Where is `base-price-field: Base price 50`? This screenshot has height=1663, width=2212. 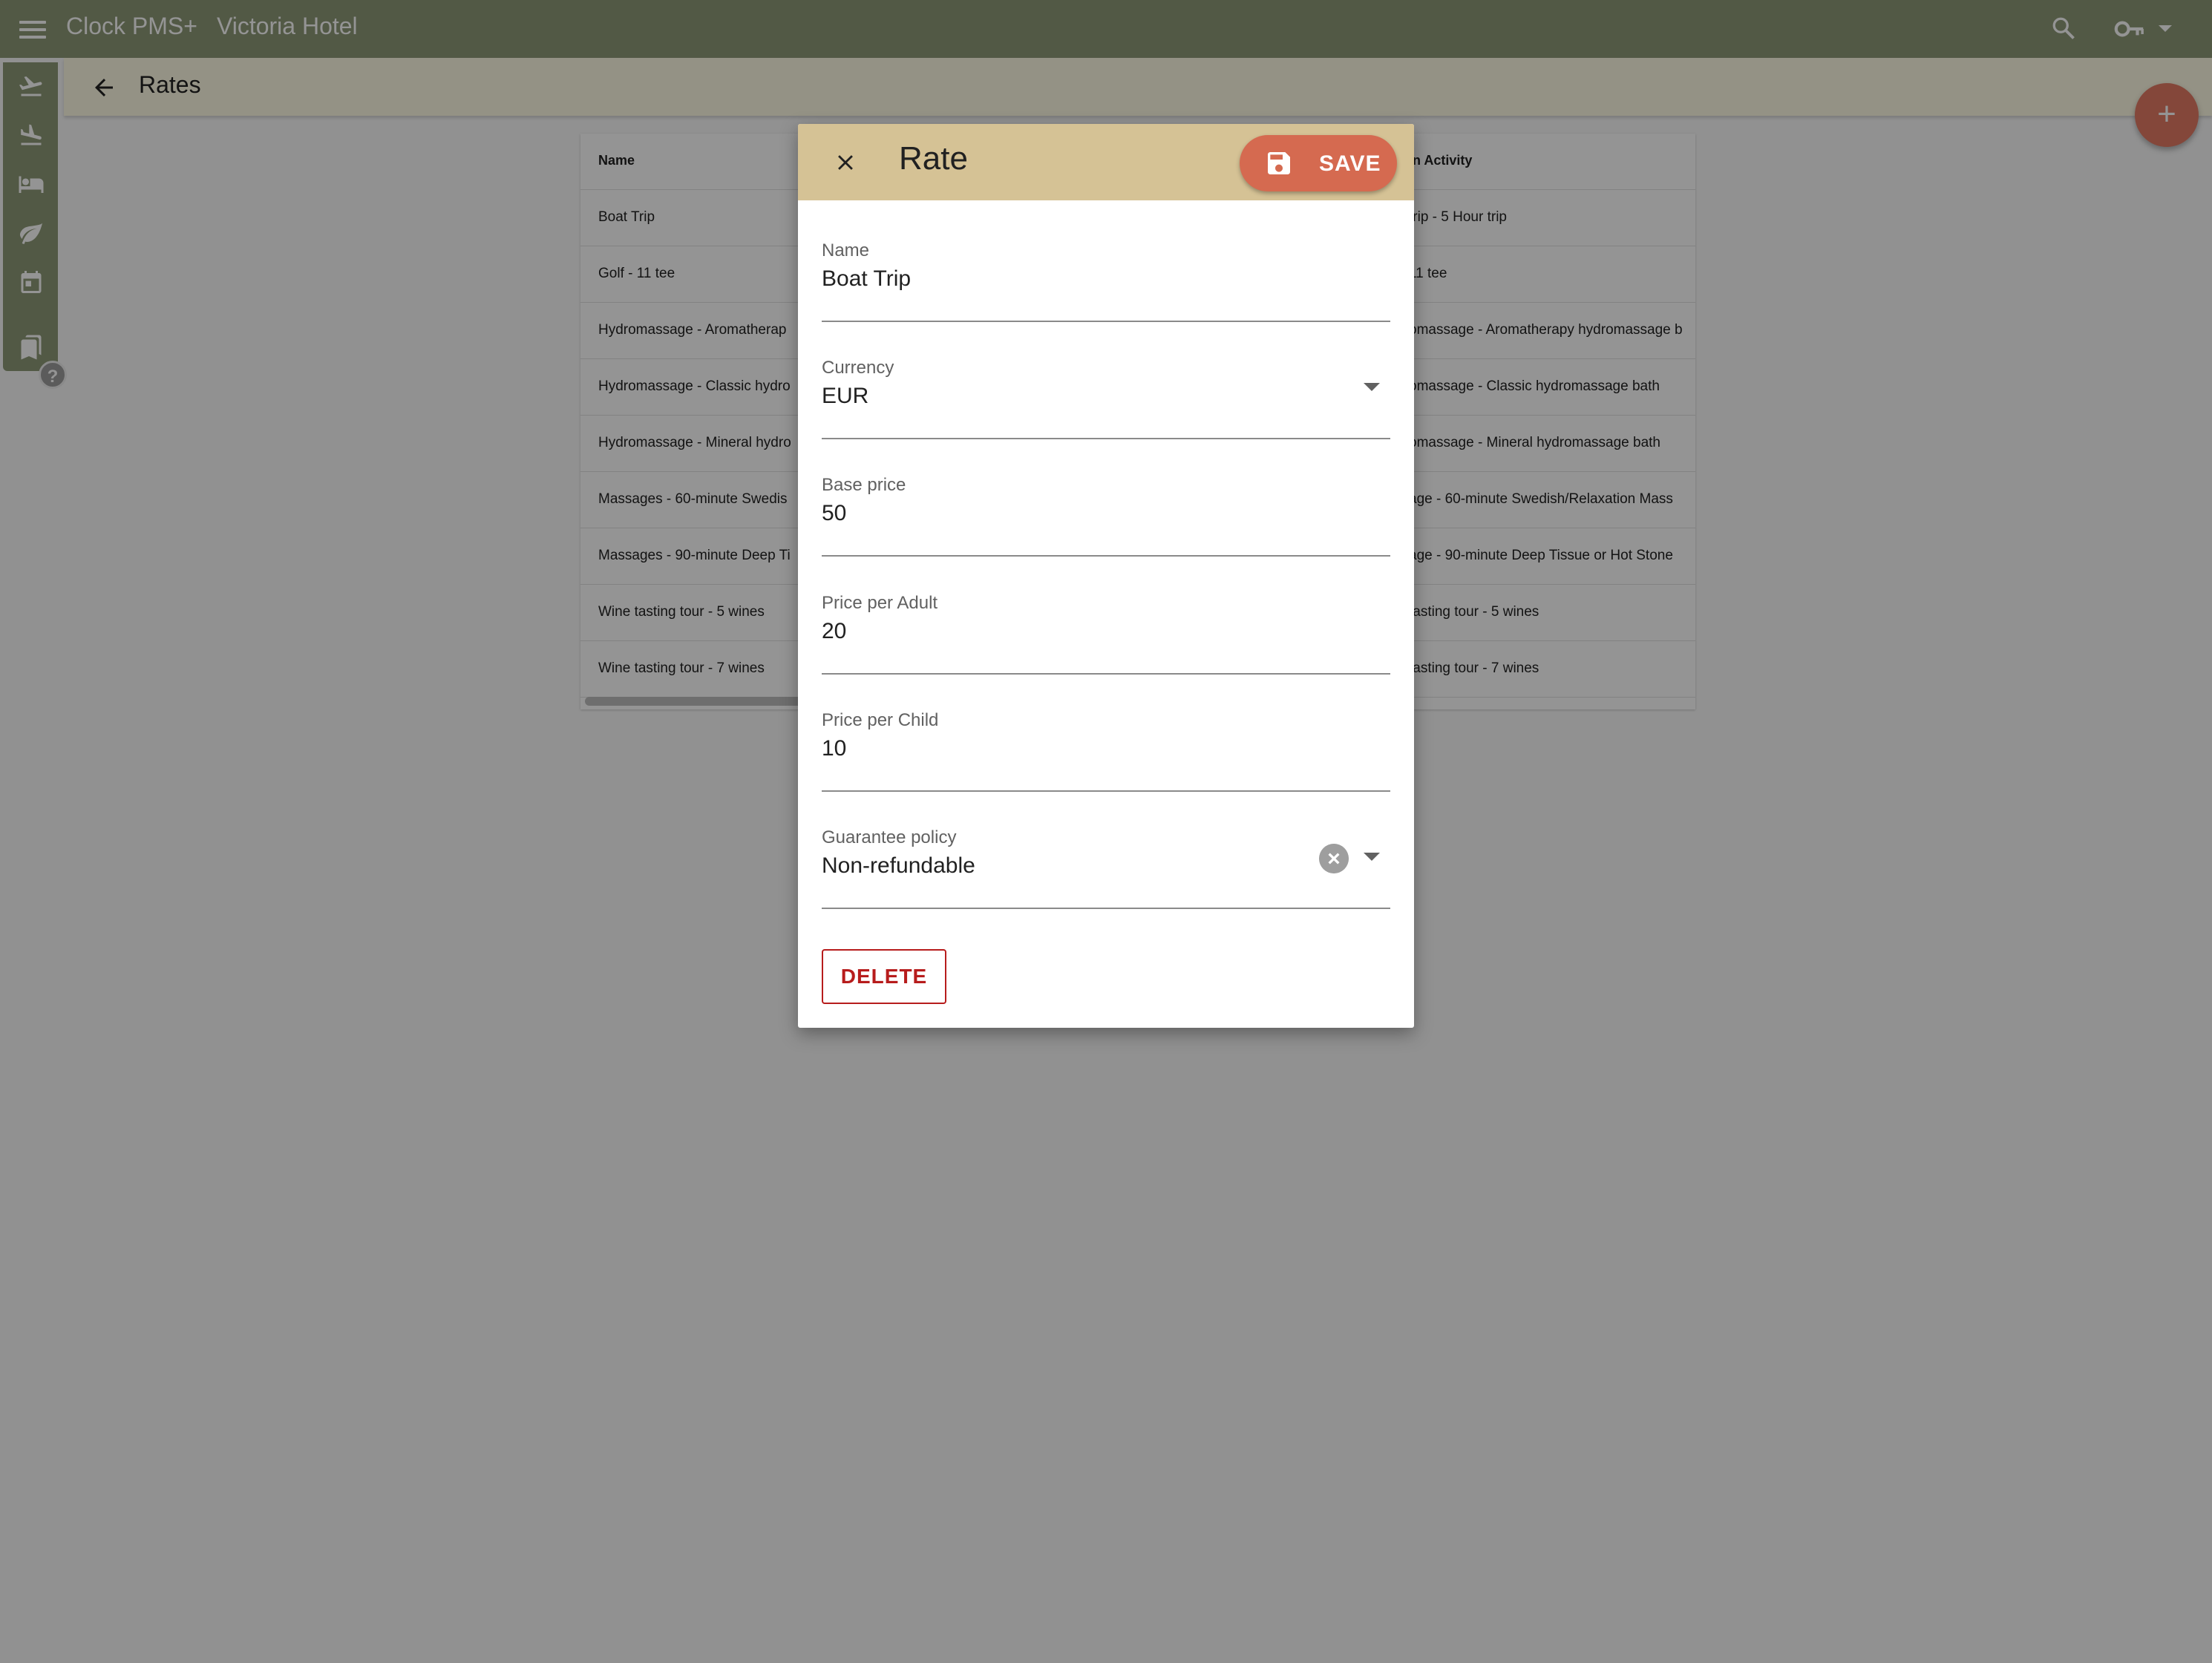
base-price-field: Base price 50 is located at coordinates (1106, 516).